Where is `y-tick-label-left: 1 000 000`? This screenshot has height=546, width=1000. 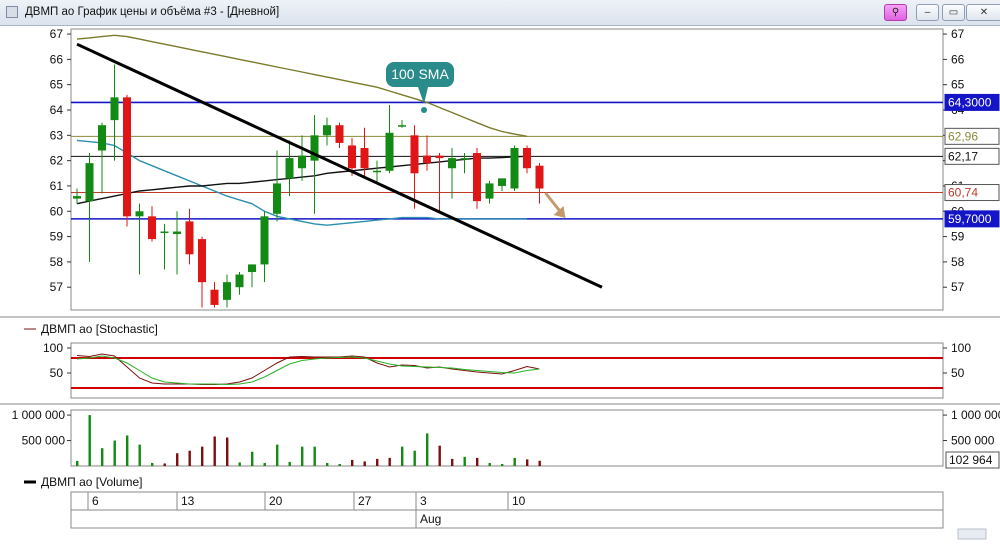
y-tick-label-left: 1 000 000 is located at coordinates (39, 415).